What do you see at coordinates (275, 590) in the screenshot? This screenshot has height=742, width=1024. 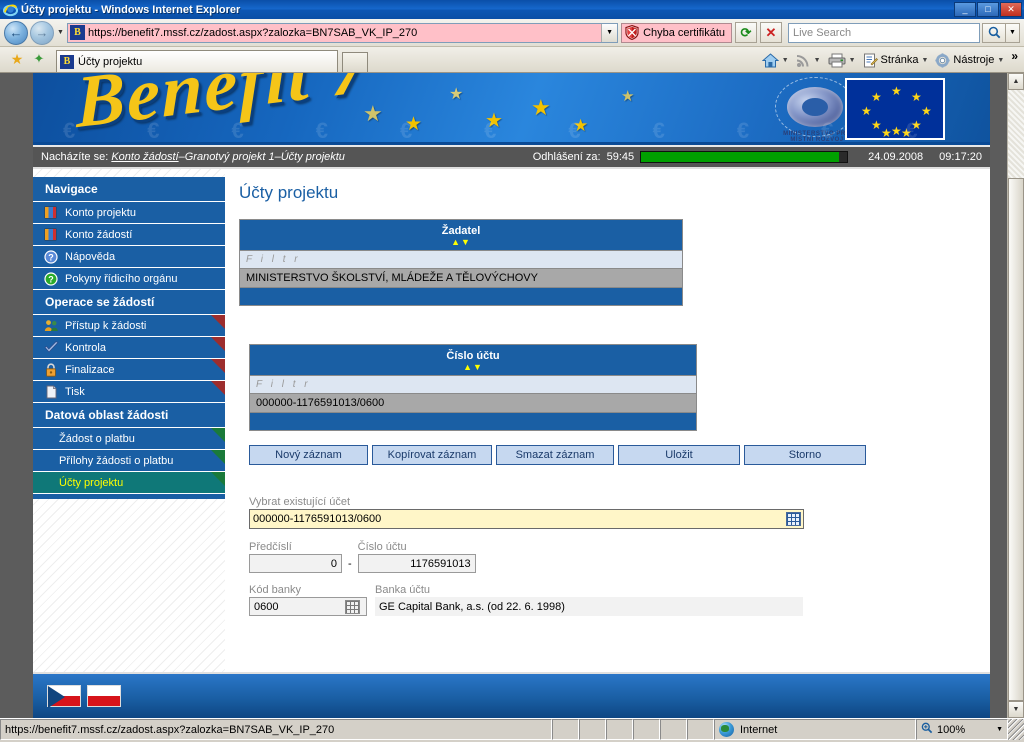 I see `bank-code-label: Kód banky` at bounding box center [275, 590].